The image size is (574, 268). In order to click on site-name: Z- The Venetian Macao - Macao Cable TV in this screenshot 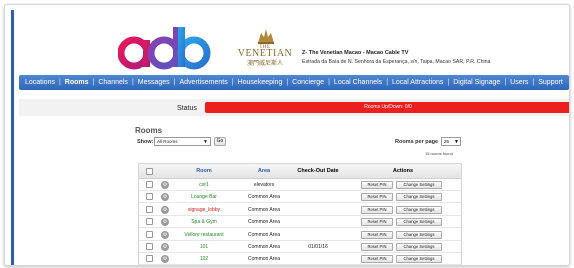, I will do `click(355, 53)`.